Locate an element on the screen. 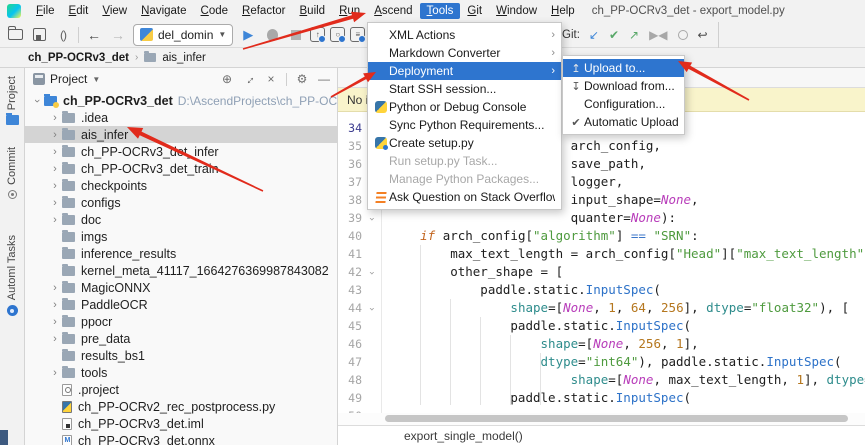  stripe-item-automl-tasks: Automl Tasks is located at coordinates (12, 276).